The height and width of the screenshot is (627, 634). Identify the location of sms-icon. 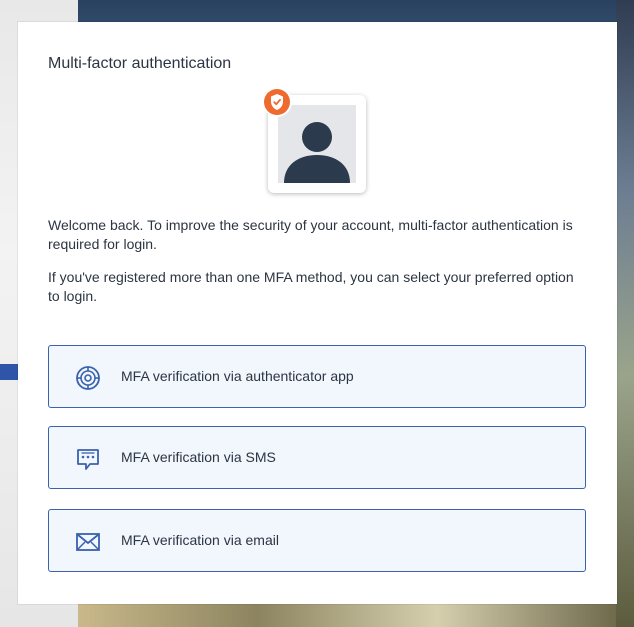
(88, 459).